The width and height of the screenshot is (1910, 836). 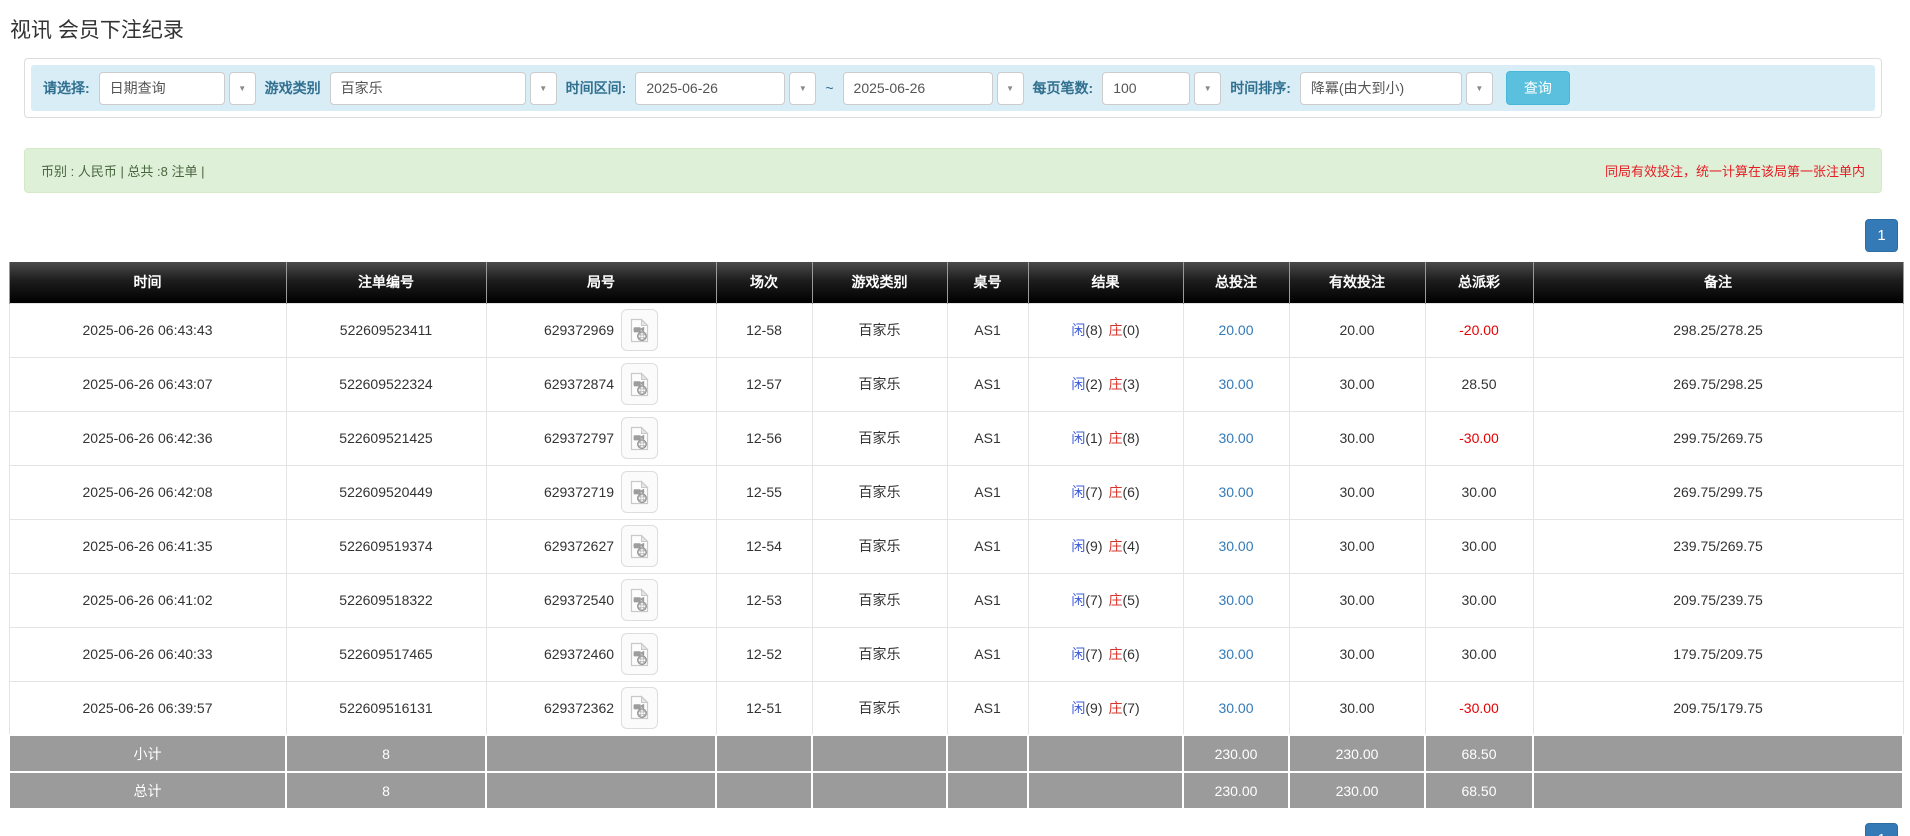 What do you see at coordinates (1094, 546) in the screenshot?
I see `player-score: (9)` at bounding box center [1094, 546].